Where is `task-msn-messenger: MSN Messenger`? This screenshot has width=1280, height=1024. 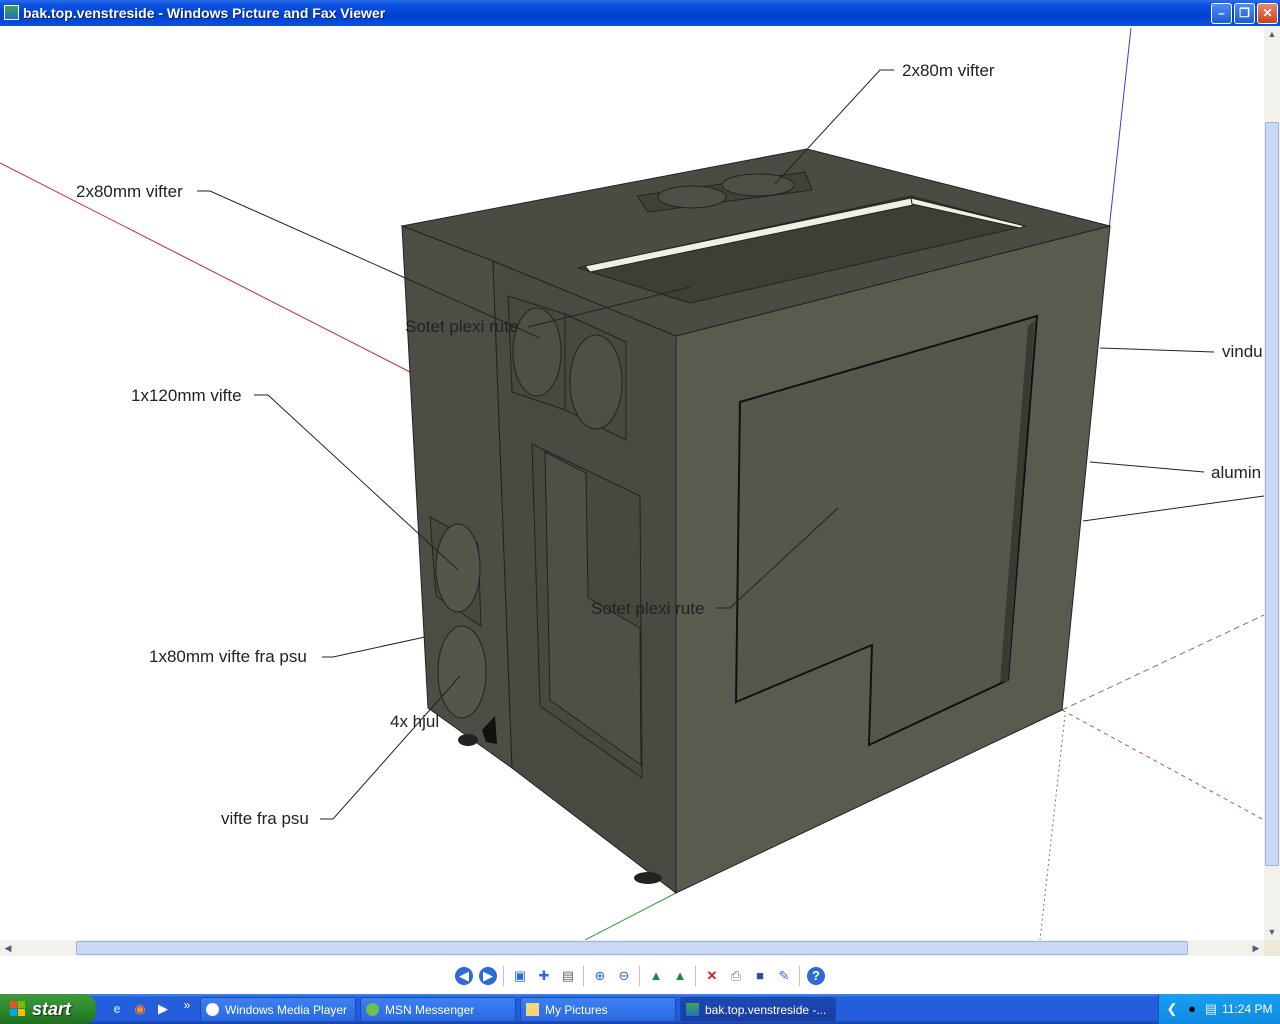
task-msn-messenger: MSN Messenger is located at coordinates (438, 1009).